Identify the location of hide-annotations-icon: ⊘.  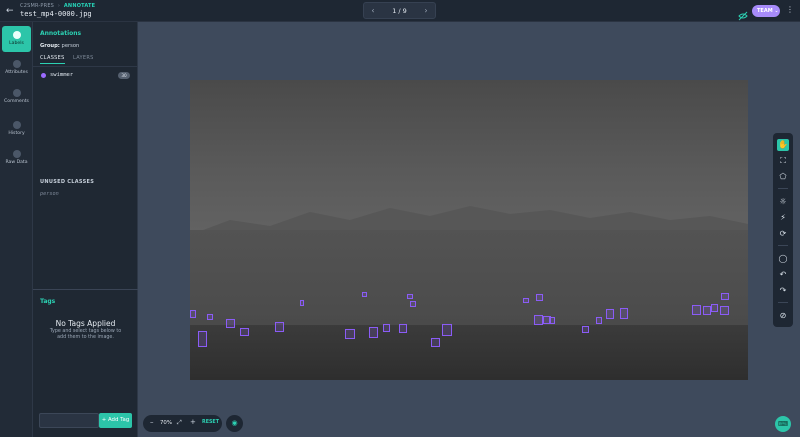
(783, 316).